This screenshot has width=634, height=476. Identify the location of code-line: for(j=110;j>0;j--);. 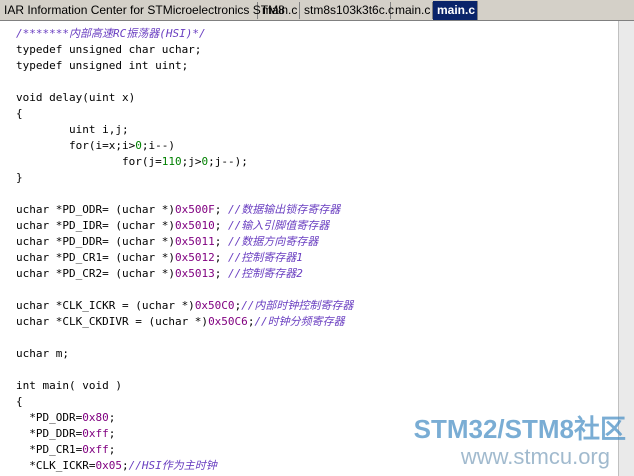
(184, 162).